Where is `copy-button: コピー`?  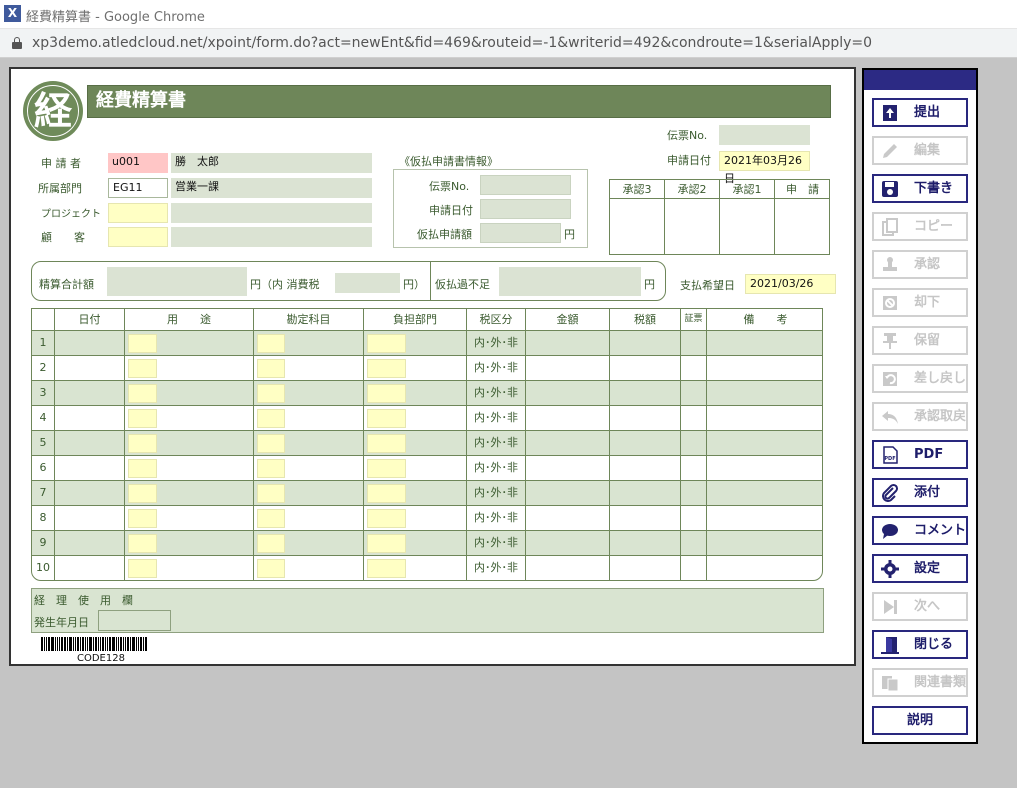 copy-button: コピー is located at coordinates (920, 226).